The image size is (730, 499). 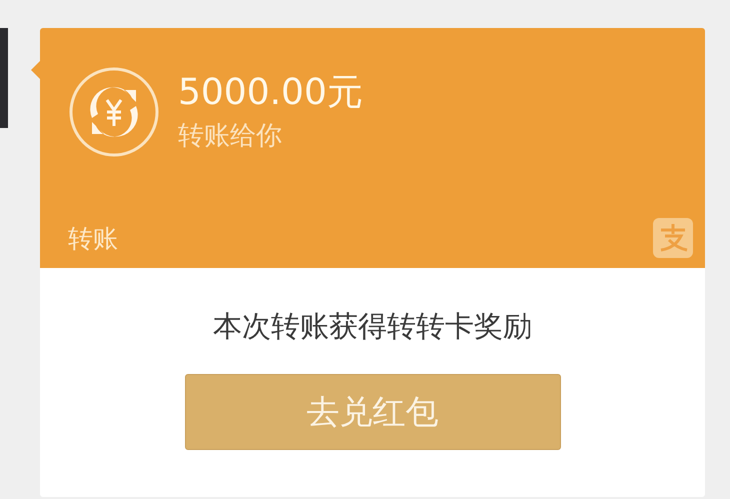 What do you see at coordinates (114, 112) in the screenshot?
I see `transfer-icon` at bounding box center [114, 112].